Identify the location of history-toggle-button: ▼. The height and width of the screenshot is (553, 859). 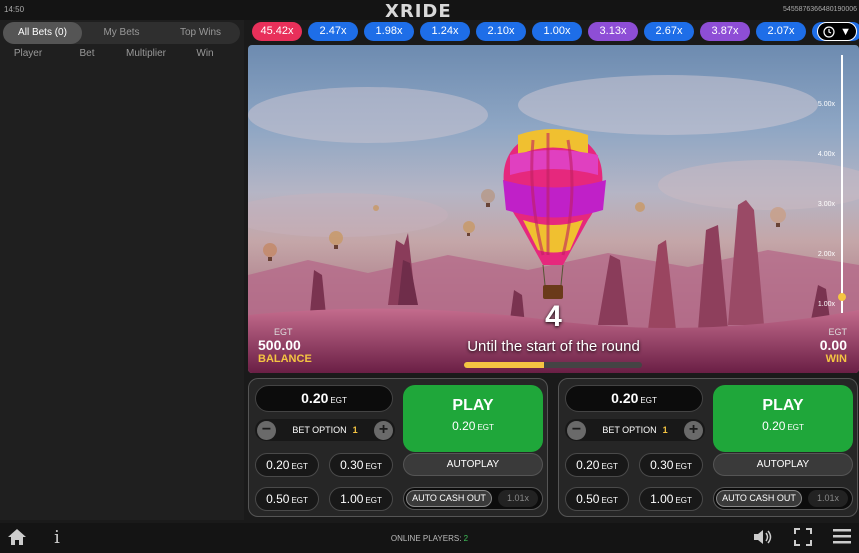
(837, 31).